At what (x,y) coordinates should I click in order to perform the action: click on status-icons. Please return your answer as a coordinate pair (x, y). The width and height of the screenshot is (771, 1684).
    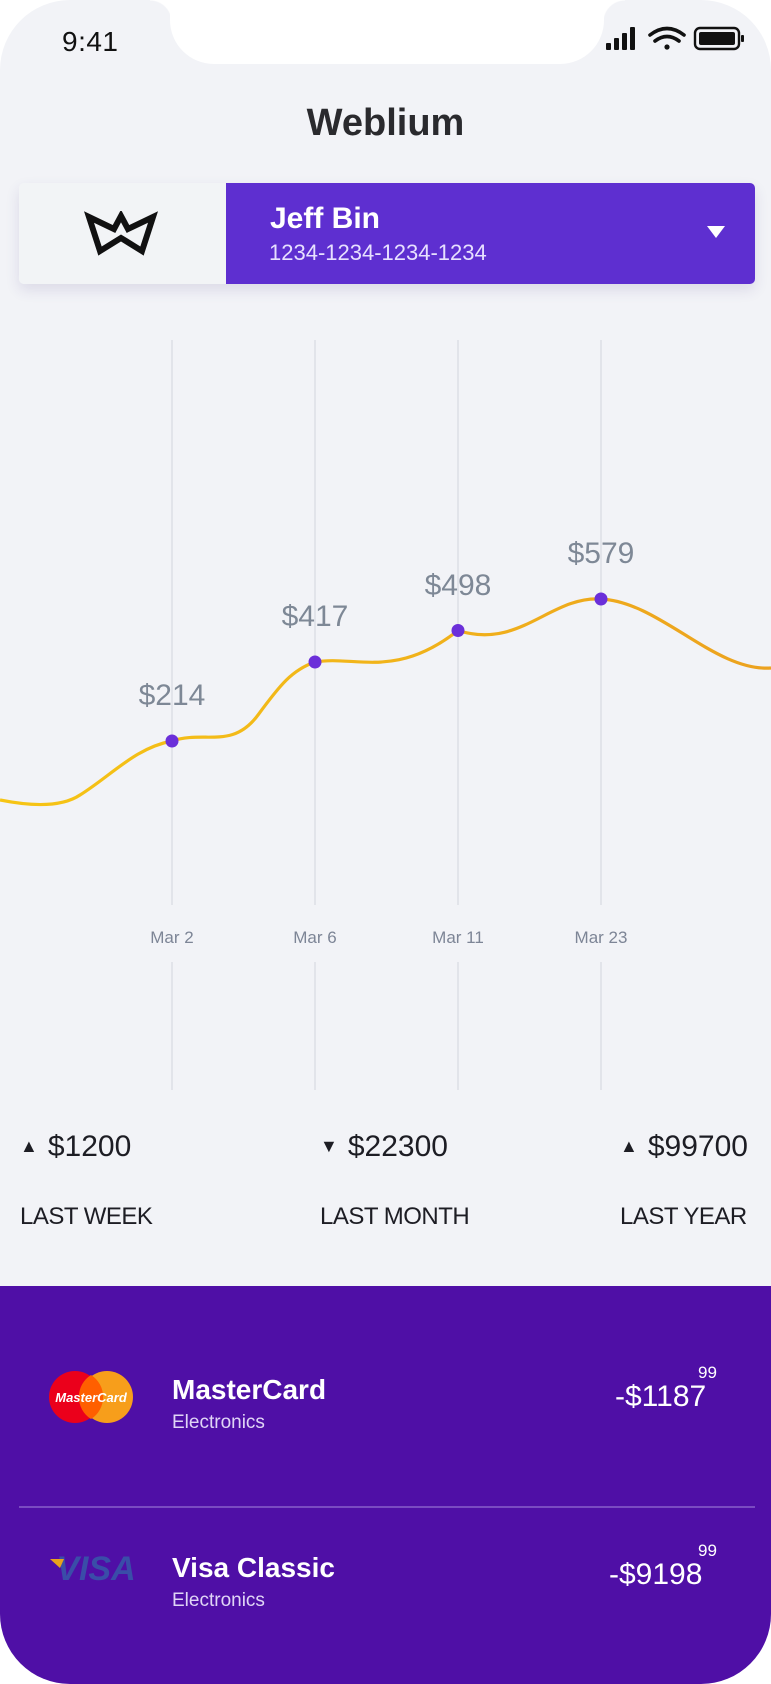
    Looking at the image, I should click on (675, 38).